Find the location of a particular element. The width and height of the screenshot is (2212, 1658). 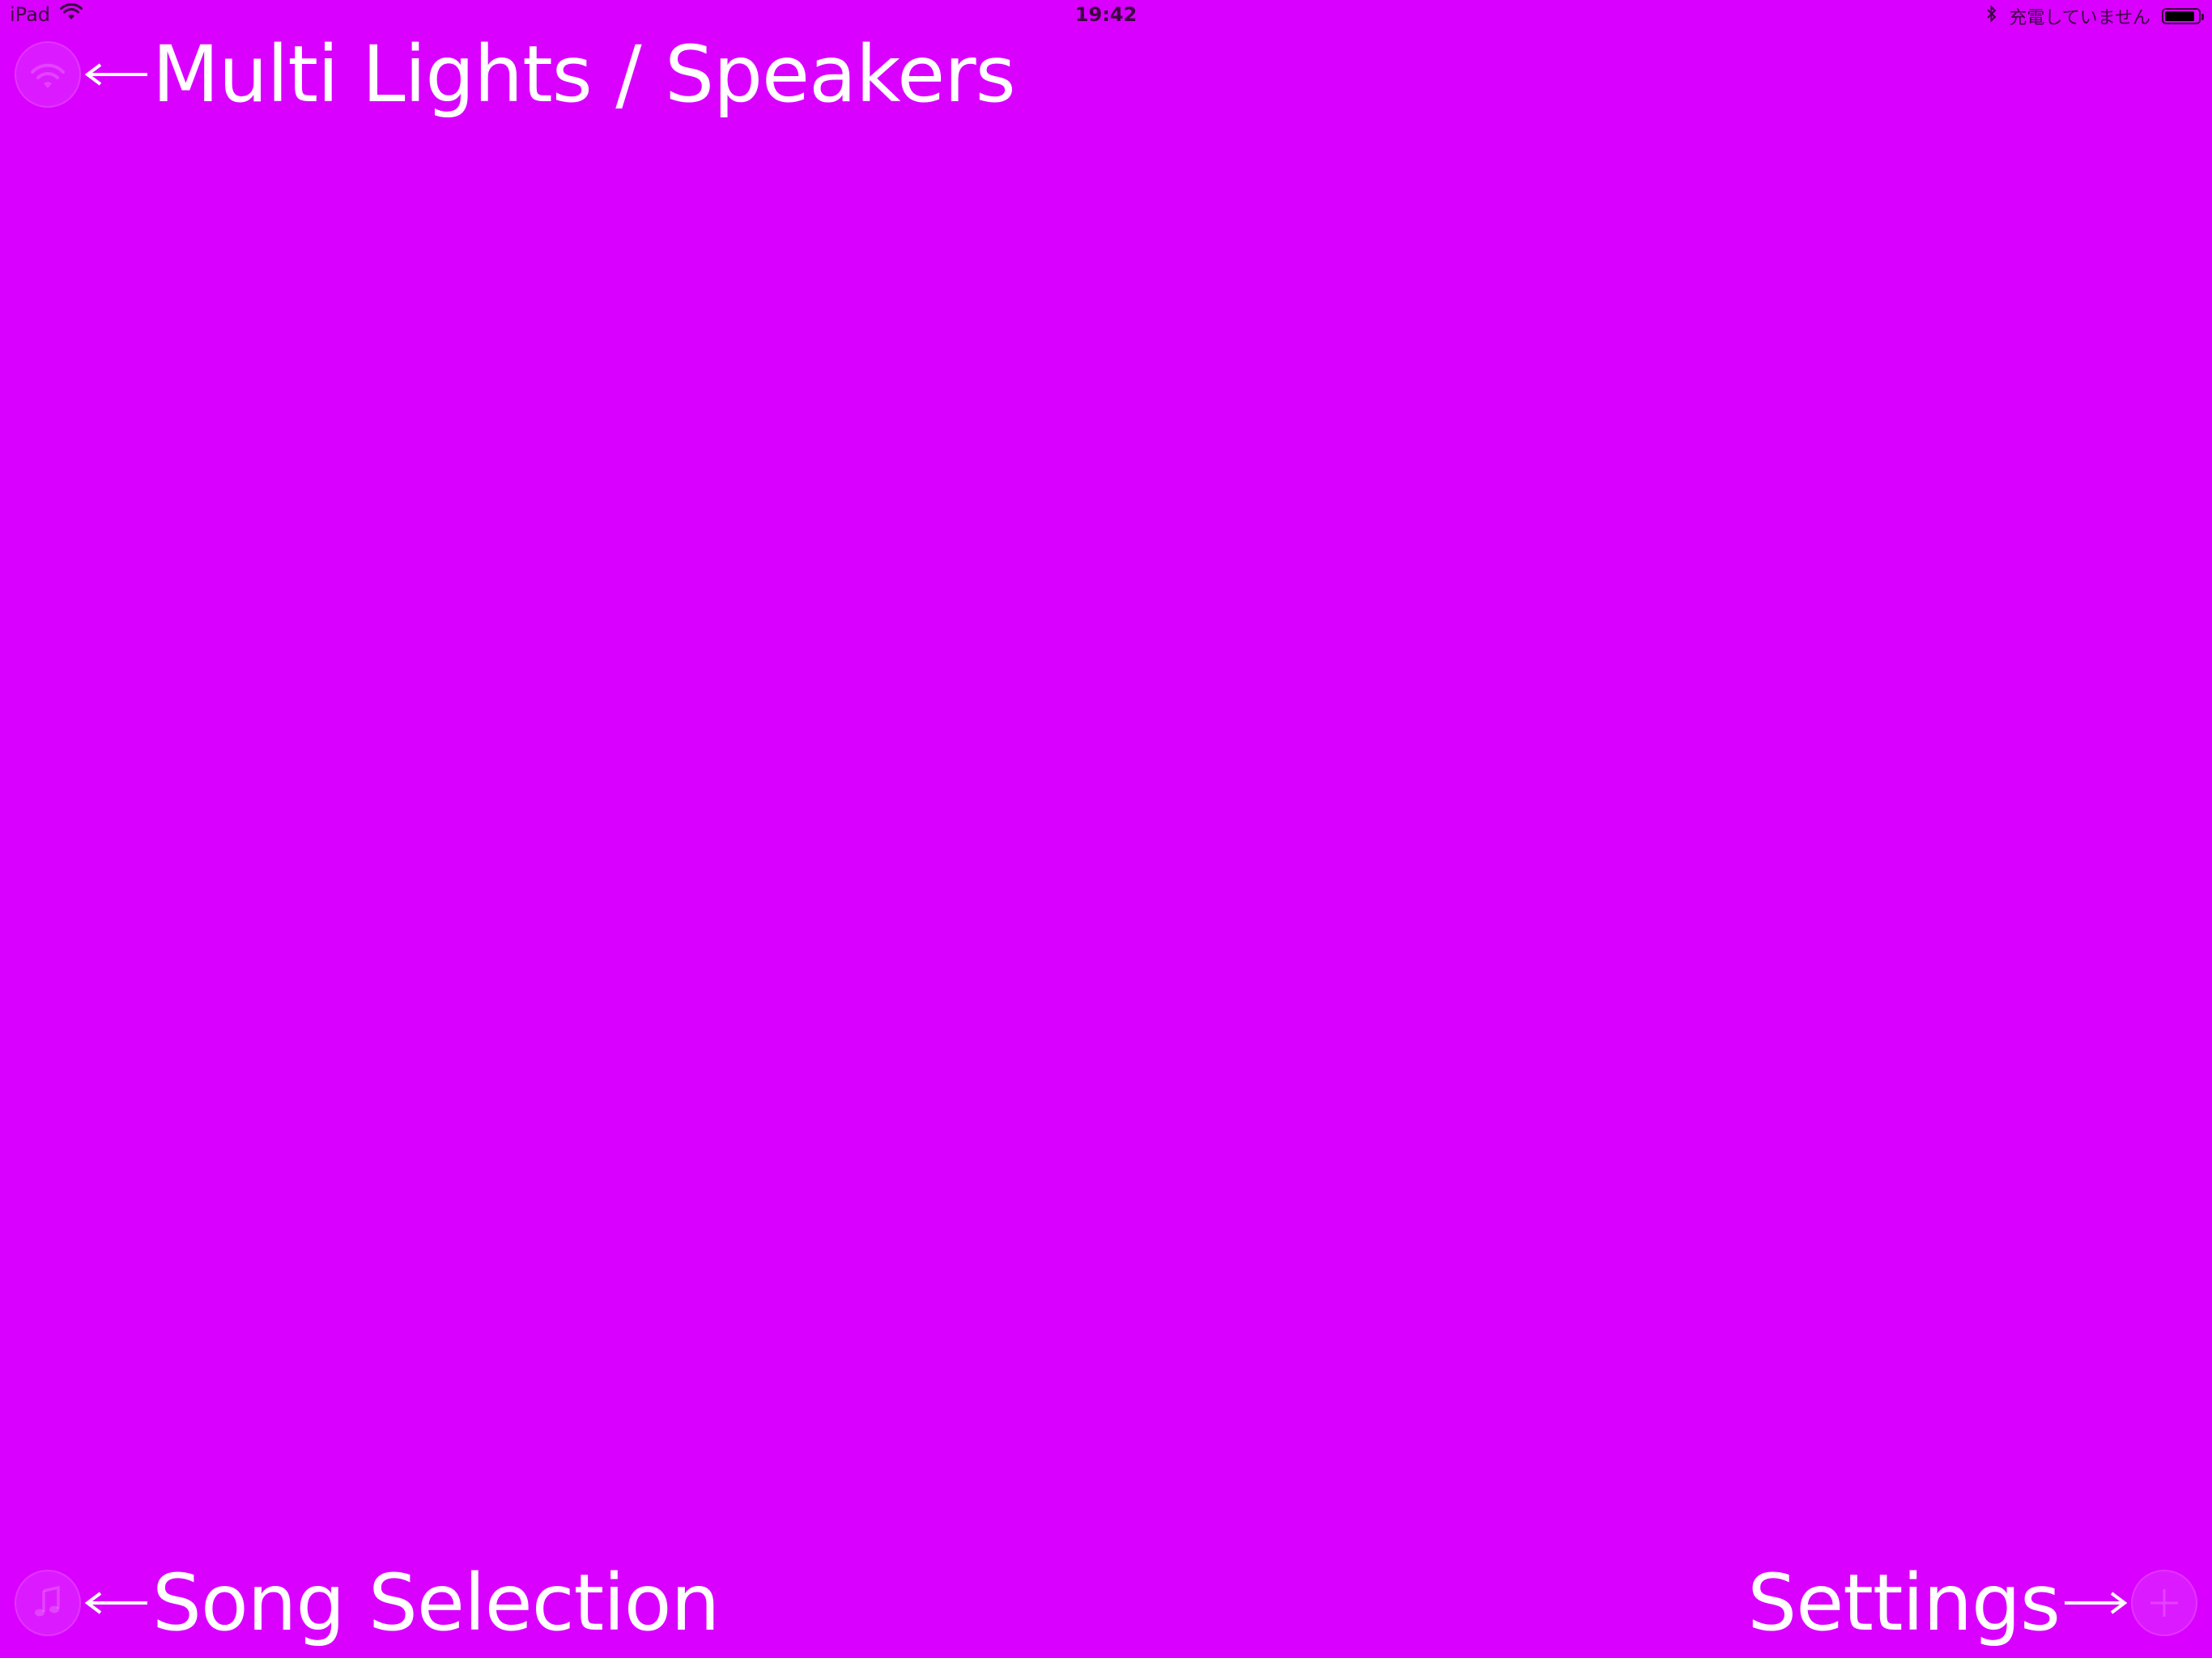

settings-button is located at coordinates (2164, 1603).